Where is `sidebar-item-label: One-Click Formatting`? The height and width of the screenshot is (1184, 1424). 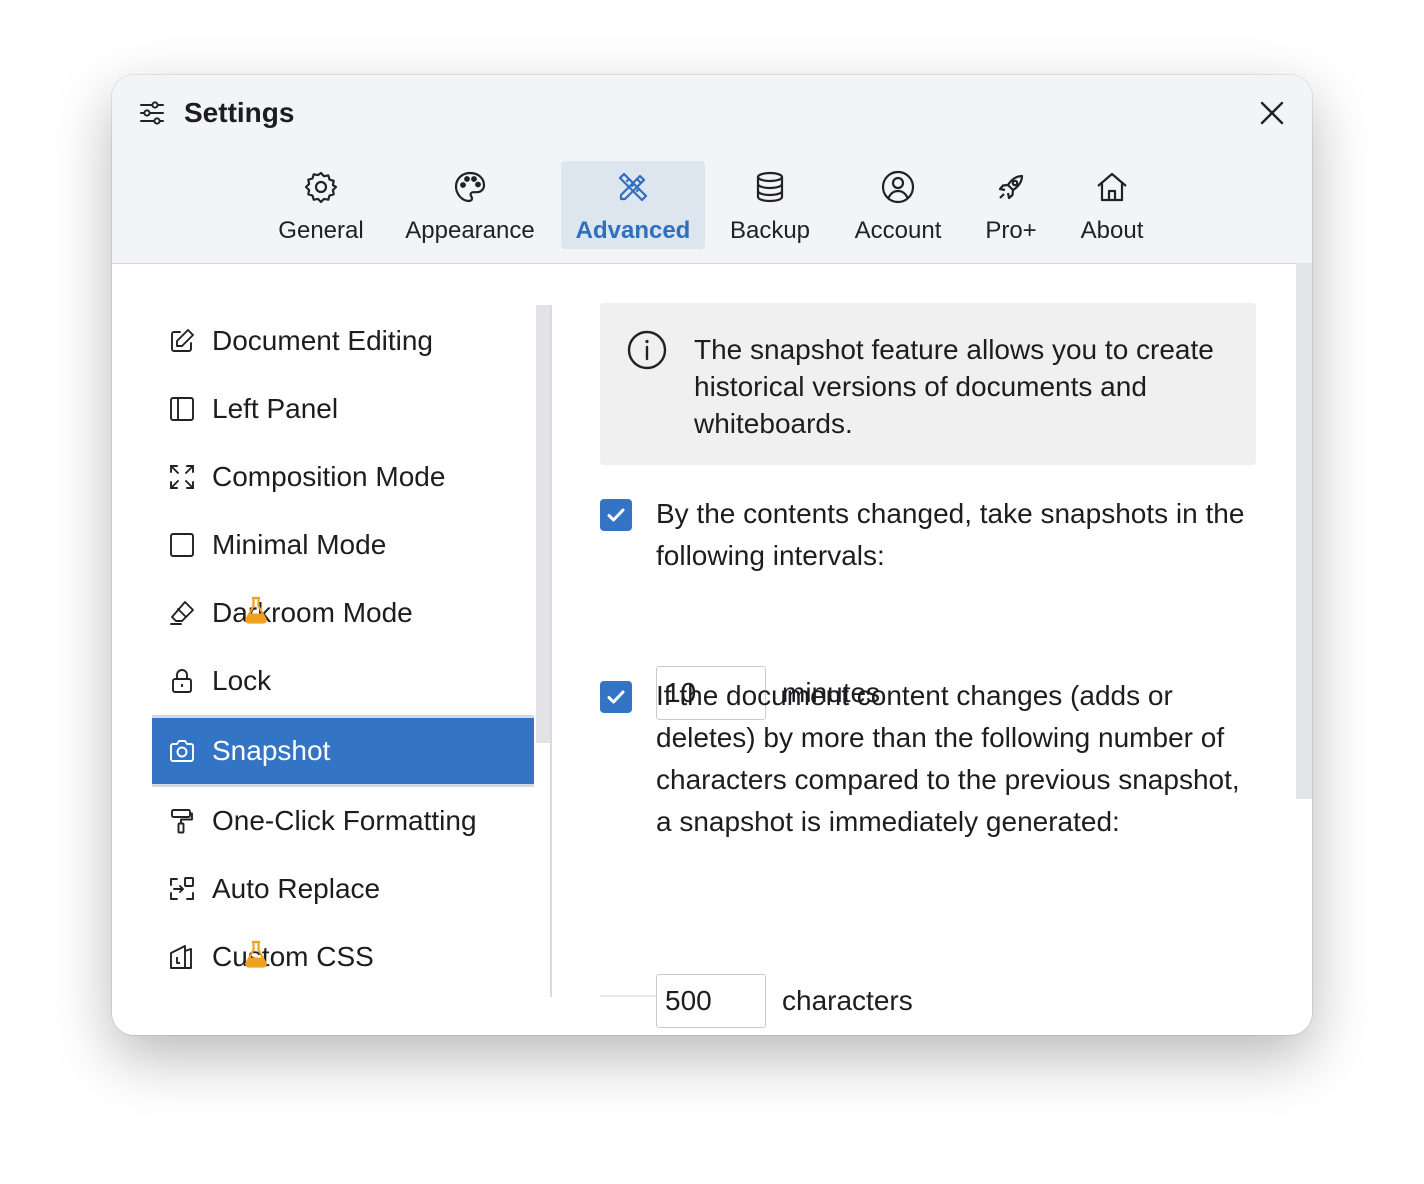 sidebar-item-label: One-Click Formatting is located at coordinates (344, 820).